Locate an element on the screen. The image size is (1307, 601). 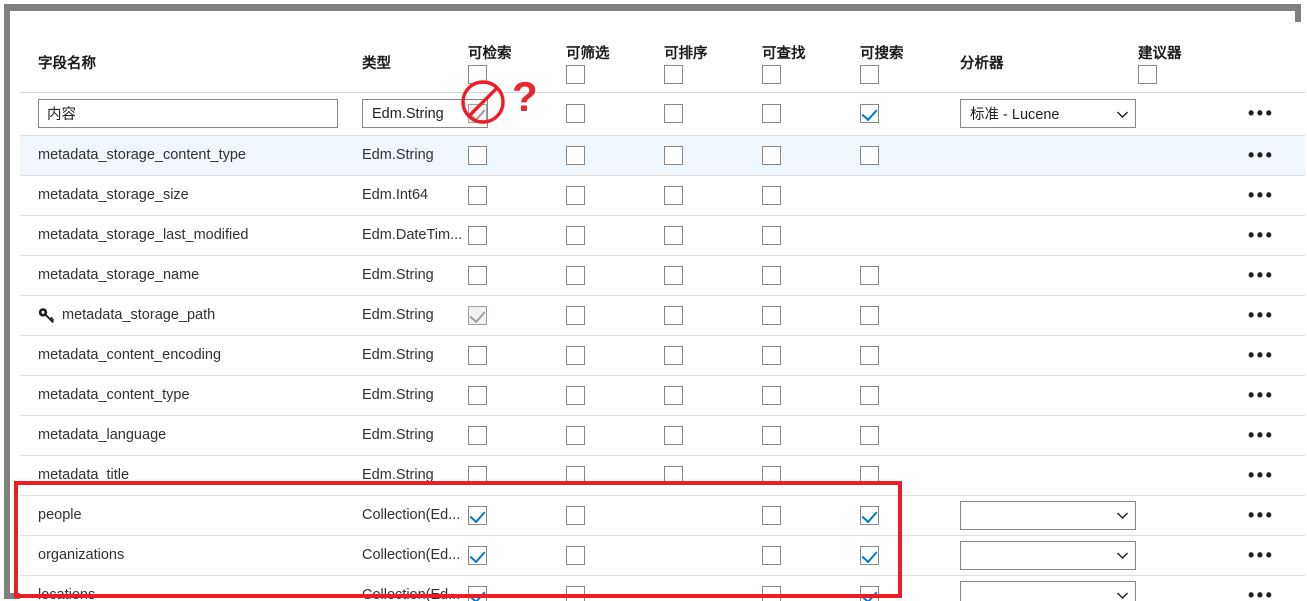
header-checkbox-retrievable is located at coordinates (477, 74).